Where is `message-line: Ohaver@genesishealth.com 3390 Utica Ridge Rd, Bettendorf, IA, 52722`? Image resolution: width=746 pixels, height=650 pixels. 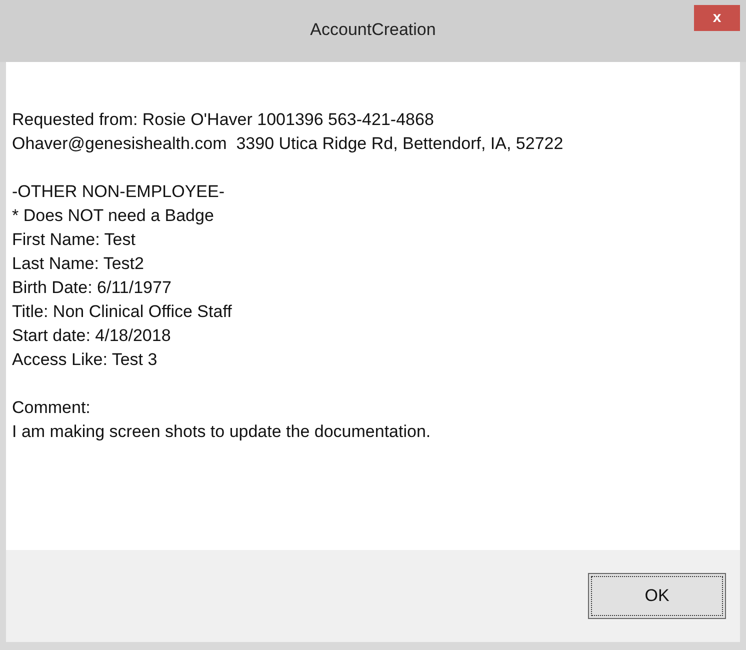
message-line: Ohaver@genesishealth.com 3390 Utica Ridge Rd, Bettendorf, IA, 52722 is located at coordinates (288, 144).